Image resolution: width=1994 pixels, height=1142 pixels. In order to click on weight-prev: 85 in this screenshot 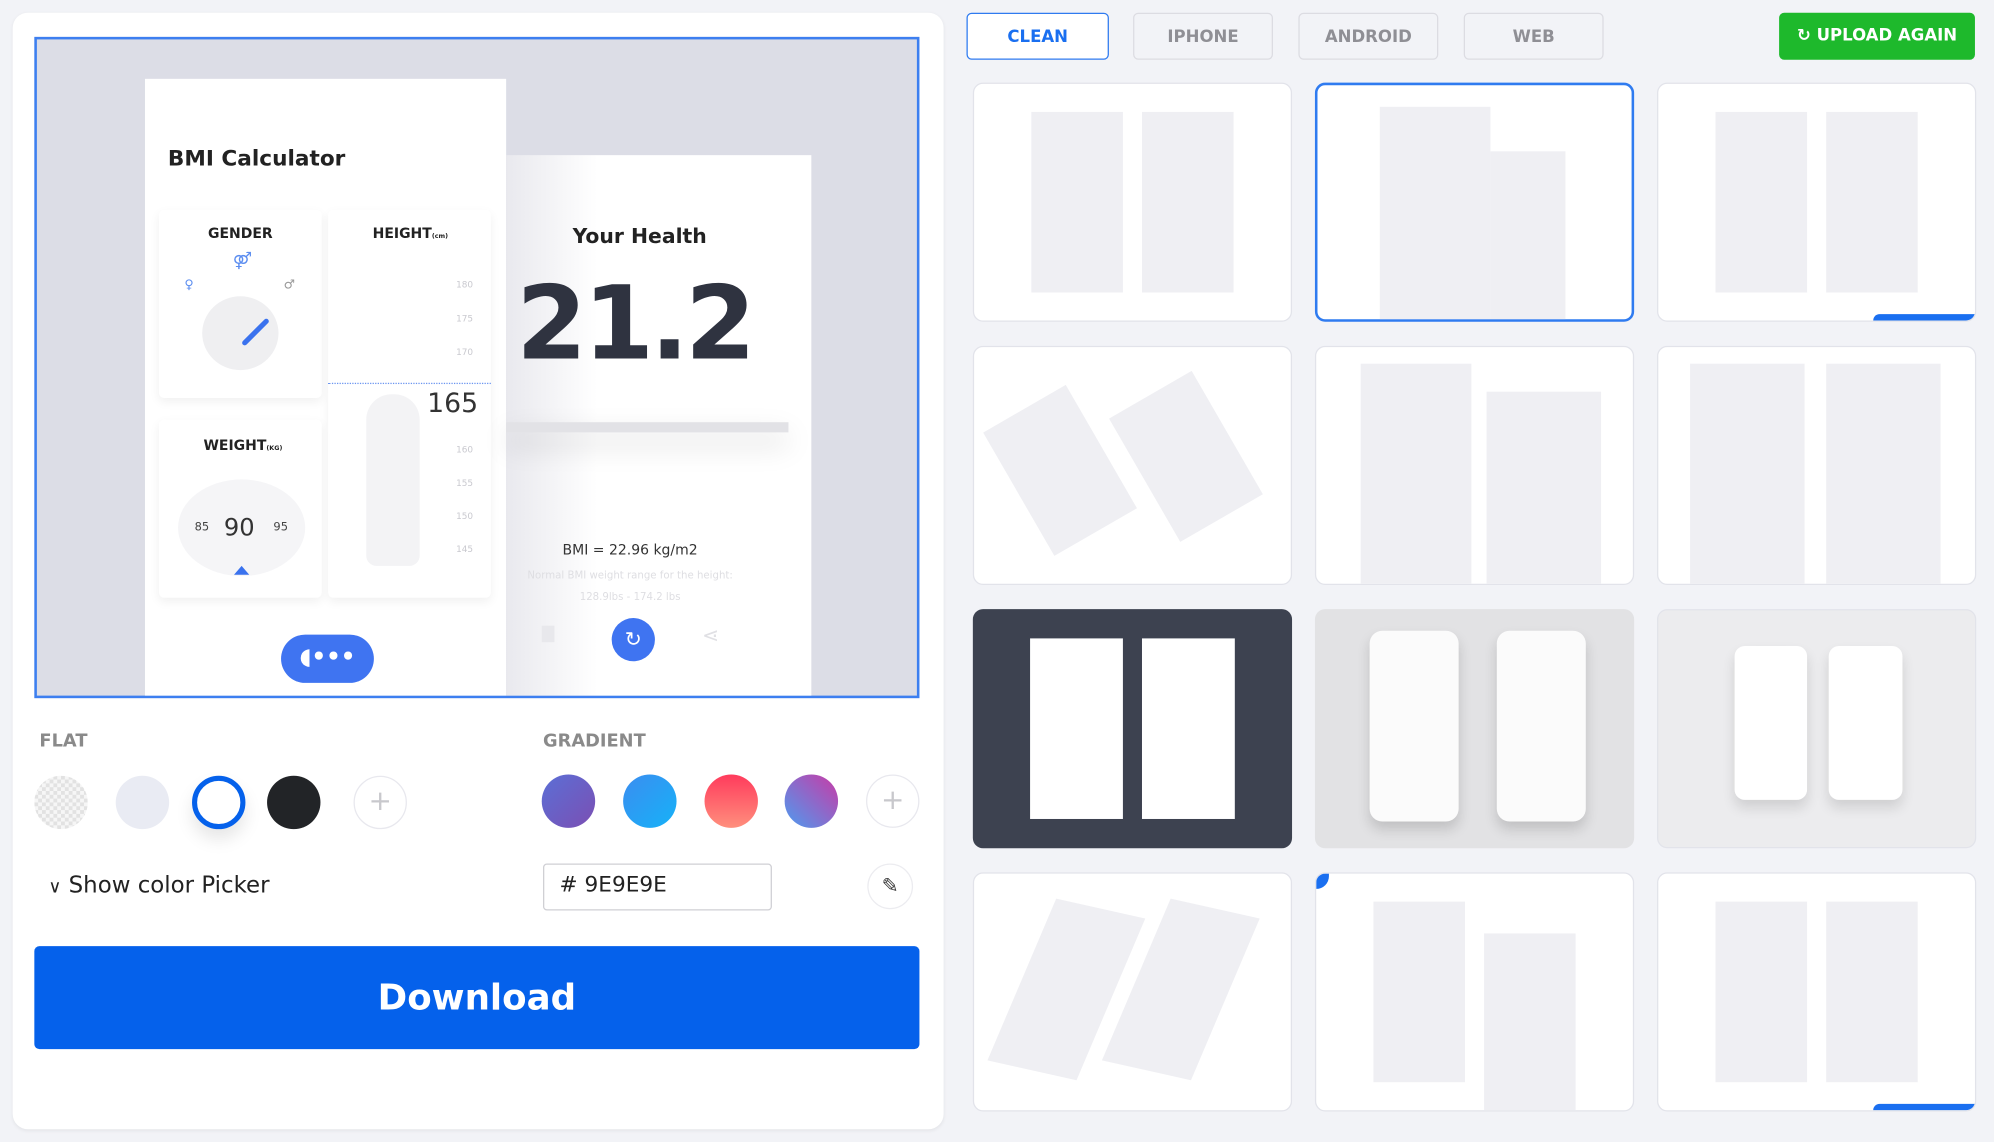, I will do `click(202, 528)`.